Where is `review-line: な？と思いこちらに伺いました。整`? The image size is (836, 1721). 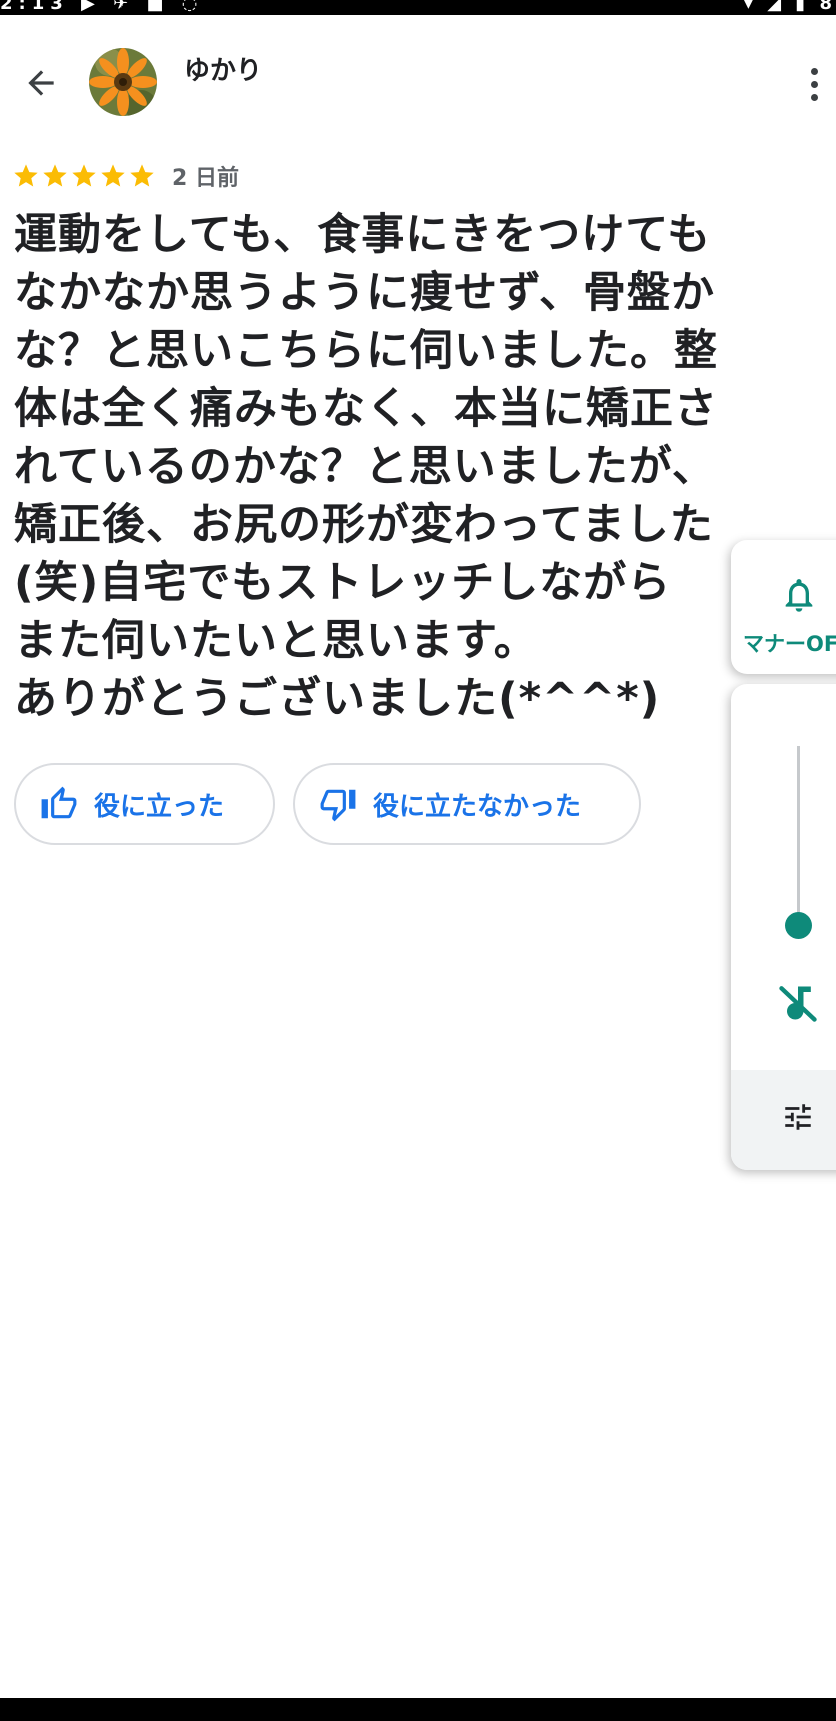 review-line: な？と思いこちらに伺いました。整 is located at coordinates (366, 351).